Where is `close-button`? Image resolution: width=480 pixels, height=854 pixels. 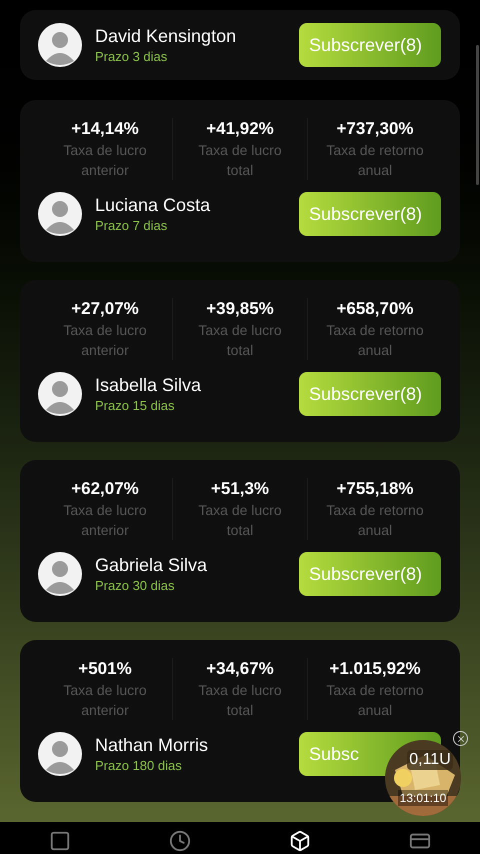 close-button is located at coordinates (460, 738).